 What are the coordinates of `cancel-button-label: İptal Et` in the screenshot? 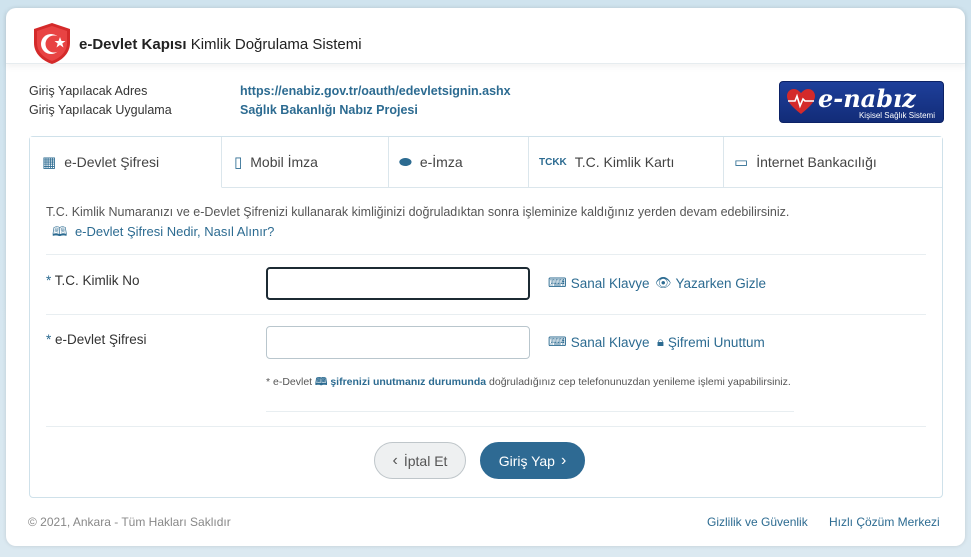 It's located at (425, 460).